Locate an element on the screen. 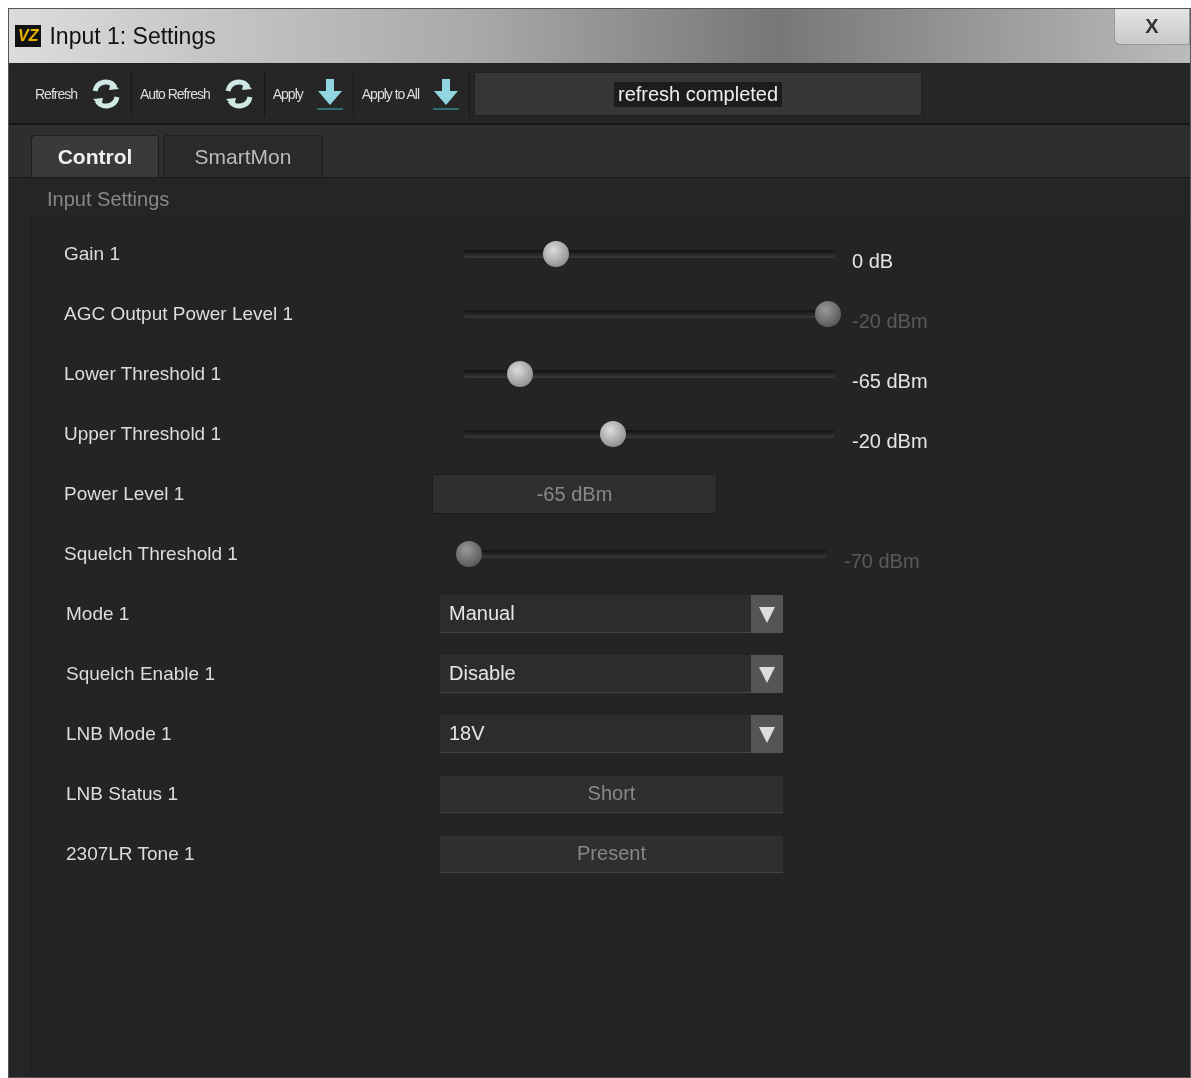  setting-label: Upper Threshold 1 is located at coordinates (143, 434).